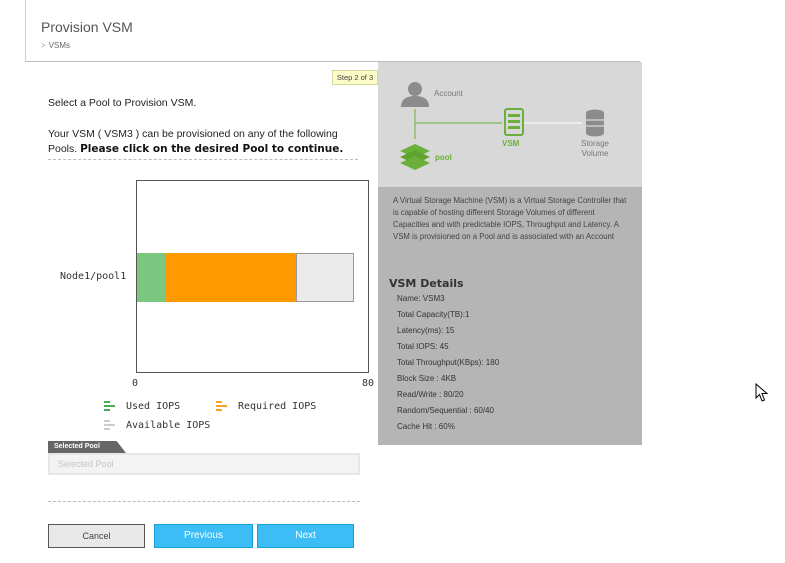 Image resolution: width=785 pixels, height=563 pixels. I want to click on diagram-pool-label: pool, so click(443, 157).